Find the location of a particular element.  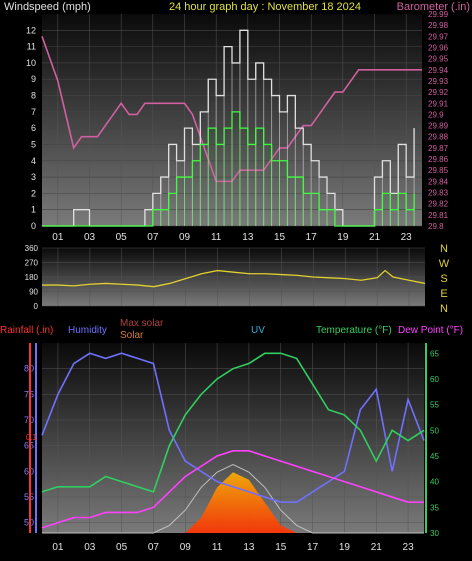

barometer-tick-label: 29.98 is located at coordinates (438, 25).